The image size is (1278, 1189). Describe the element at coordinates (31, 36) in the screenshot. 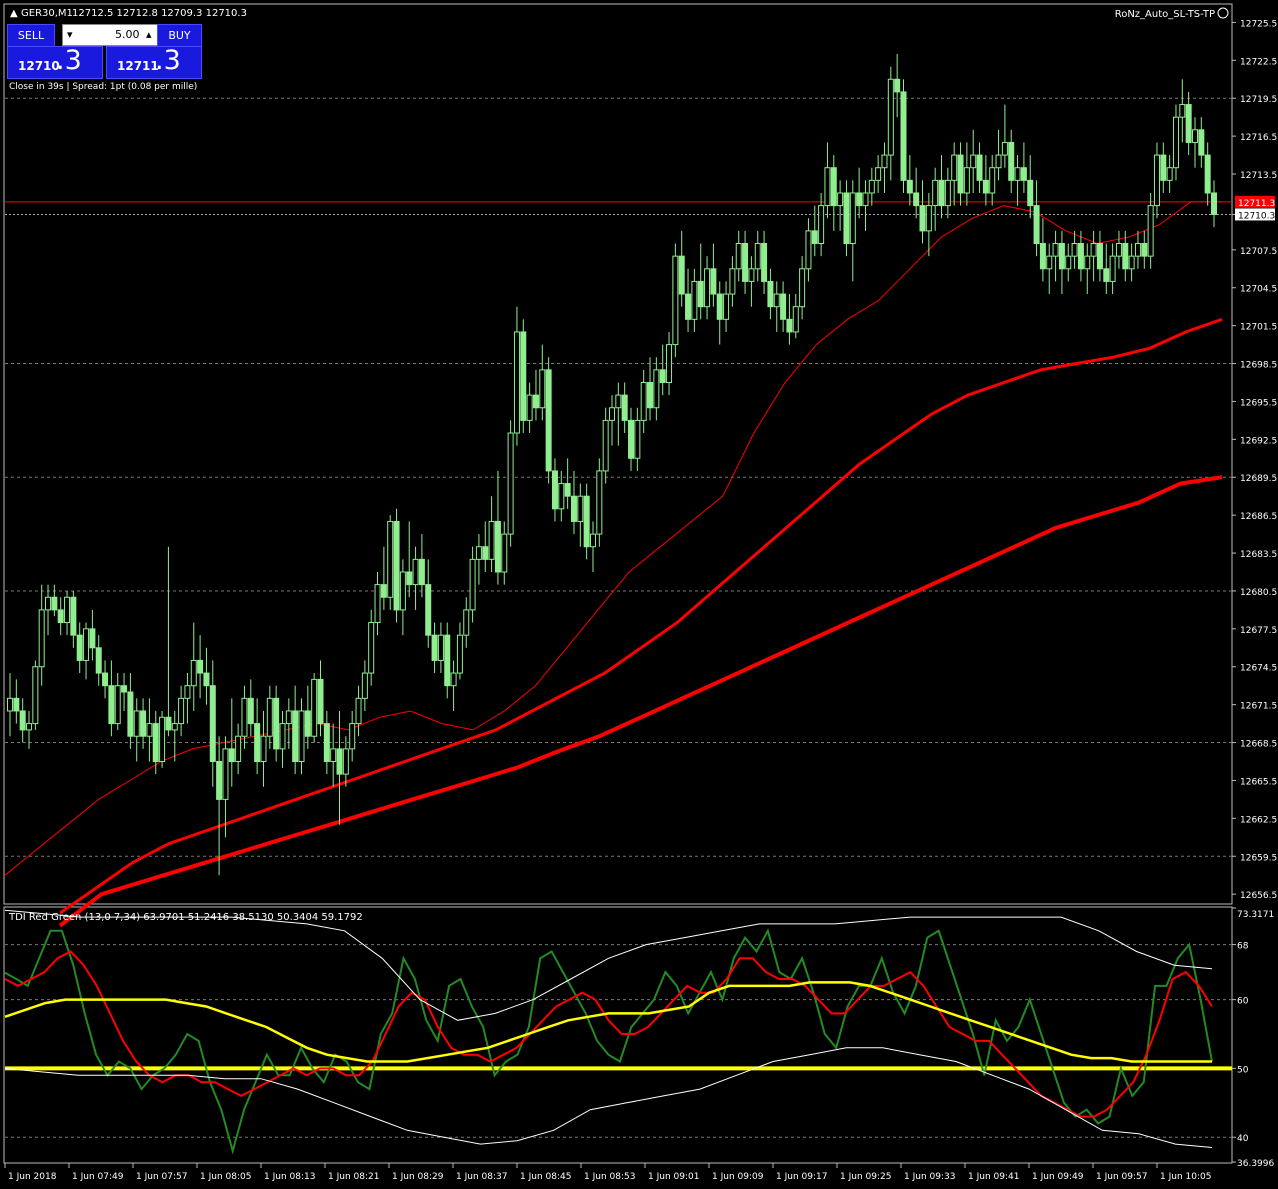

I see `sell-button: SELL` at that location.